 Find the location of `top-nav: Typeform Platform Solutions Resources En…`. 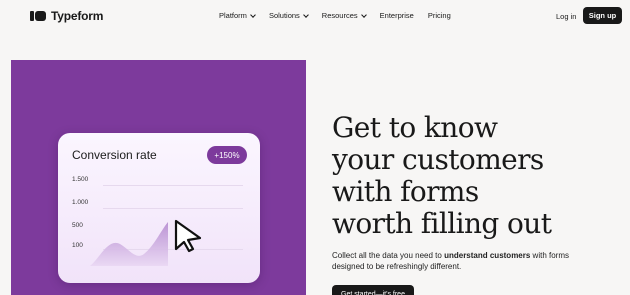

top-nav: Typeform Platform Solutions Resources En… is located at coordinates (315, 17).